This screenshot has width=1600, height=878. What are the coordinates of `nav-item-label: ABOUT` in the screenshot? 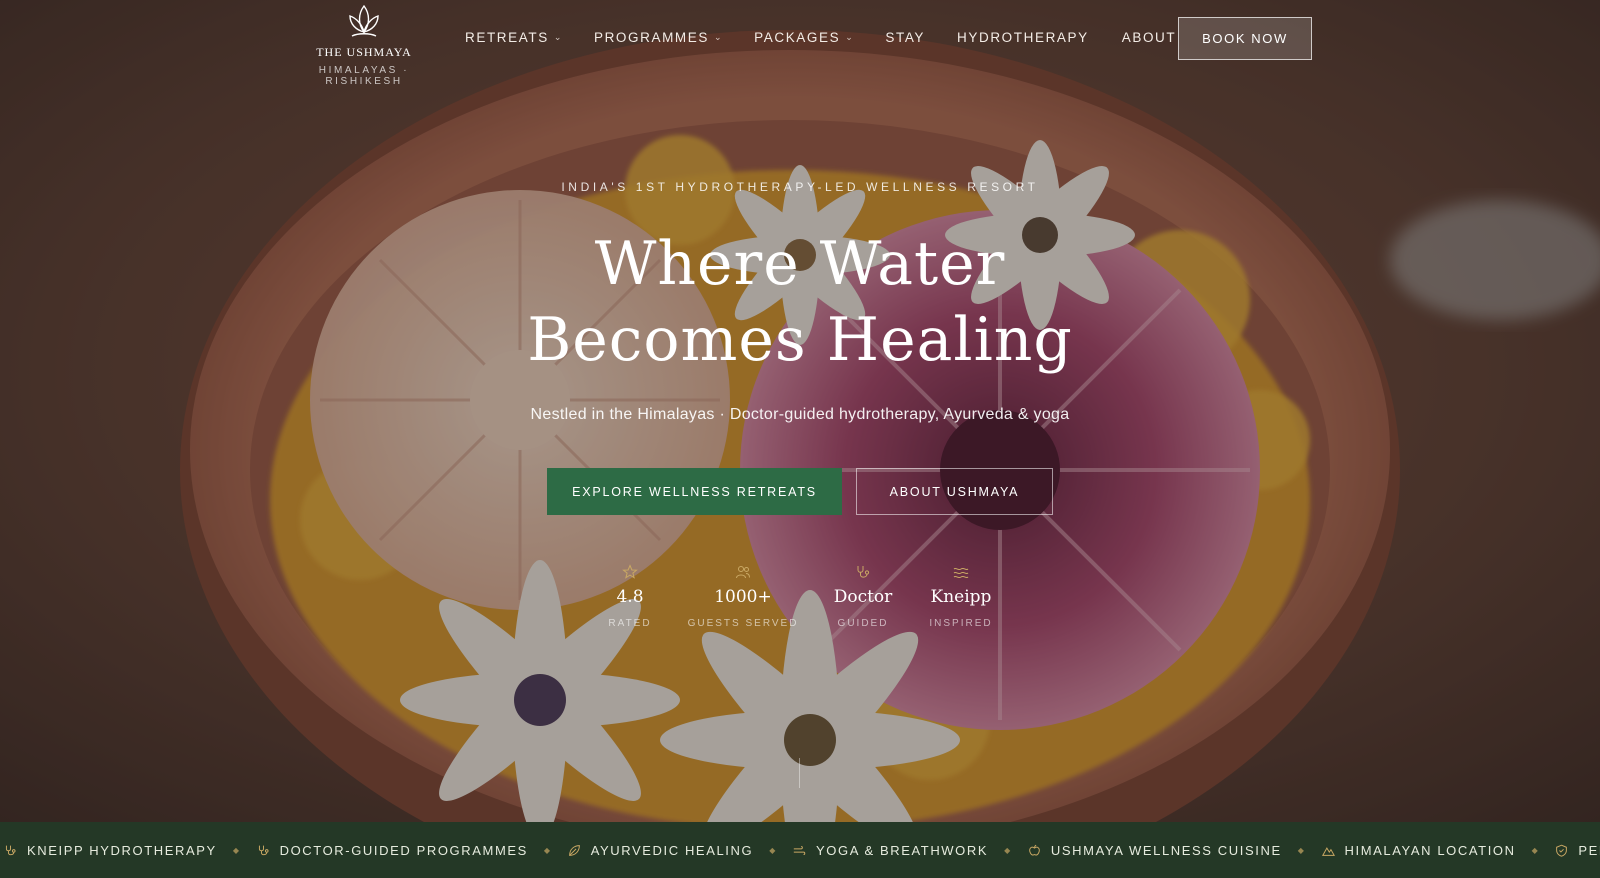 It's located at (1149, 37).